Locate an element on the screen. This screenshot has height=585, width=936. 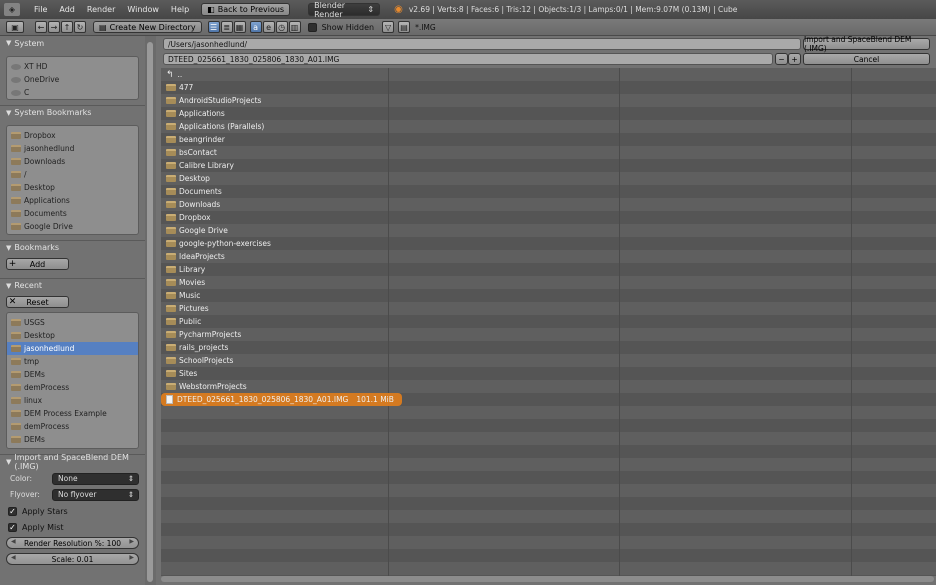
thumbnail-view-icon: ▦ is located at coordinates (239, 27).